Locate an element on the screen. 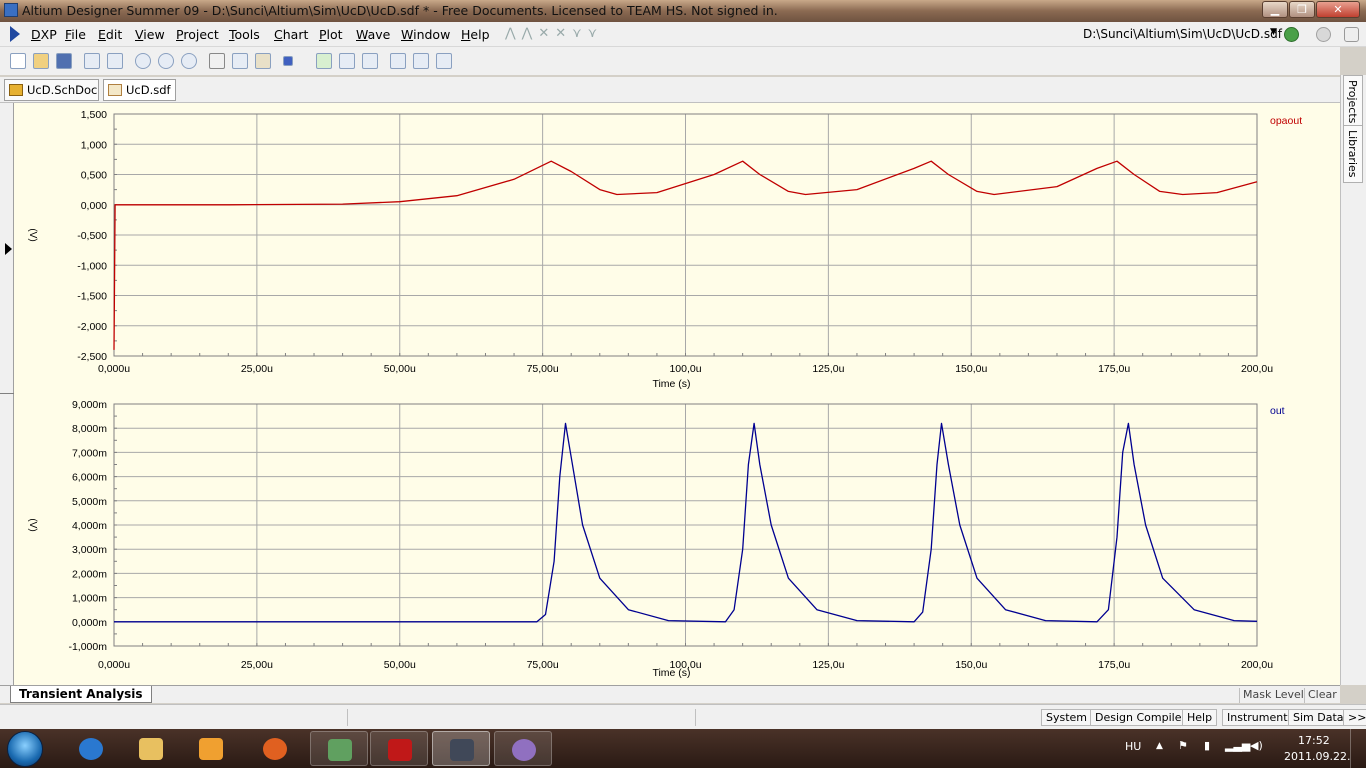 This screenshot has width=1366, height=768. print-icon is located at coordinates (92, 61).